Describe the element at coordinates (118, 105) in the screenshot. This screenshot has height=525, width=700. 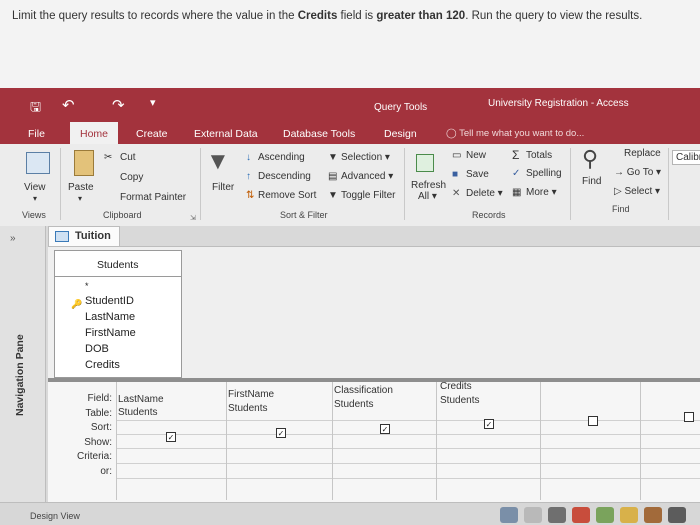
I see `redo-icon: ↷` at that location.